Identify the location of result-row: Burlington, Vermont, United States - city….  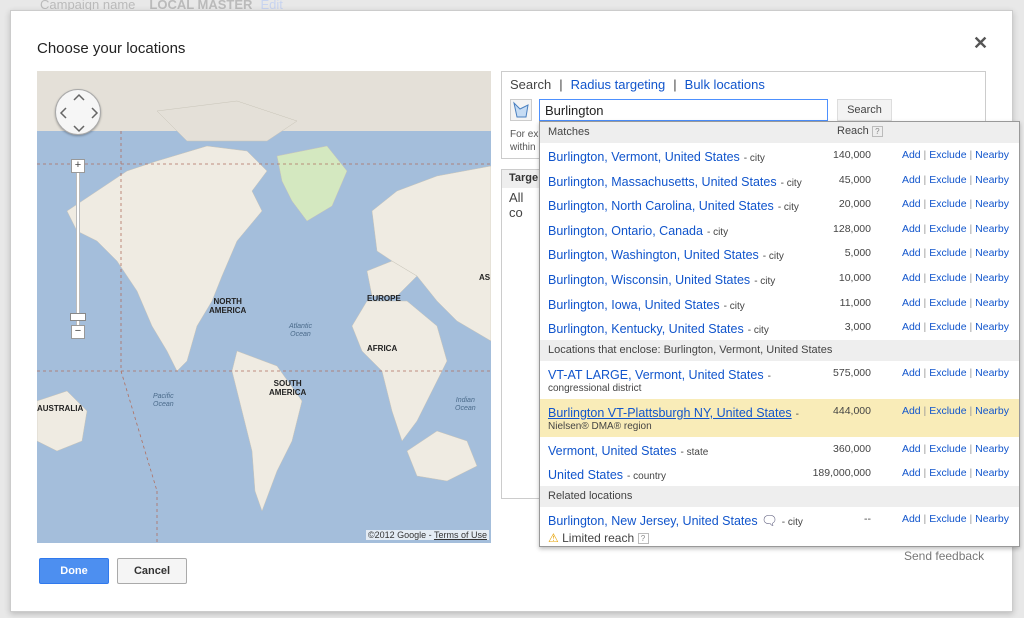
(779, 155).